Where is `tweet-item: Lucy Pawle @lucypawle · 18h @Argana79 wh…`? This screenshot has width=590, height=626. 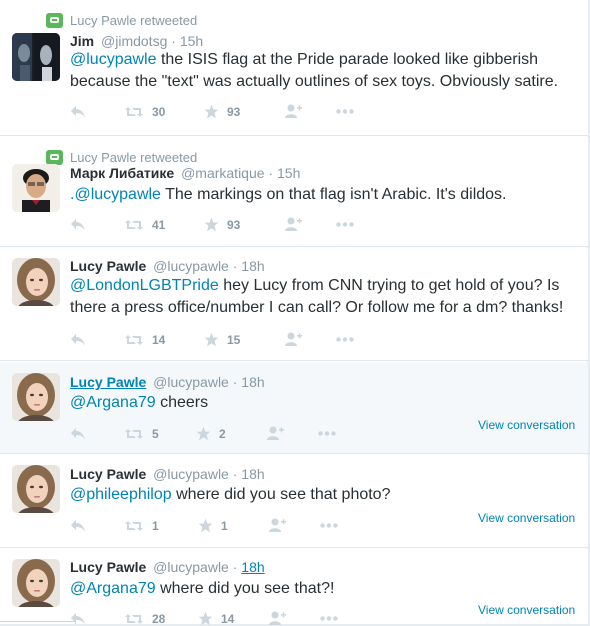 tweet-item: Lucy Pawle @lucypawle · 18h @Argana79 wh… is located at coordinates (294, 587).